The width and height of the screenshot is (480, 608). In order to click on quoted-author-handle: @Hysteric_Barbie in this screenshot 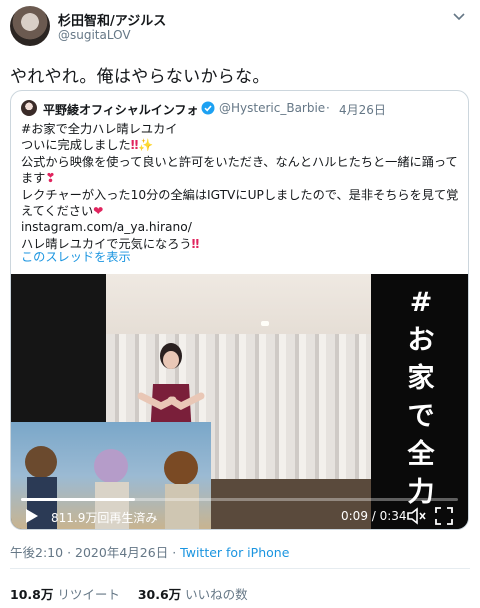, I will do `click(272, 108)`.